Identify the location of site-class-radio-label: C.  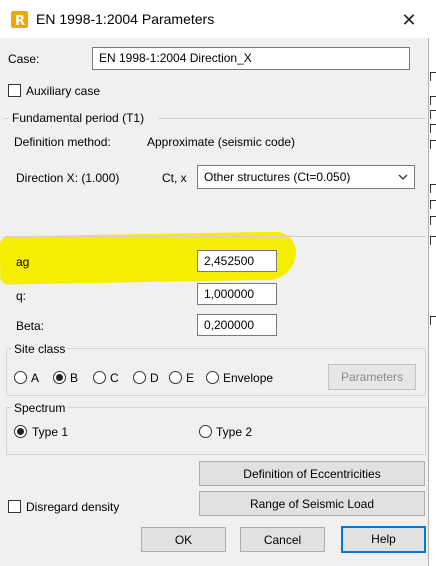
(114, 378).